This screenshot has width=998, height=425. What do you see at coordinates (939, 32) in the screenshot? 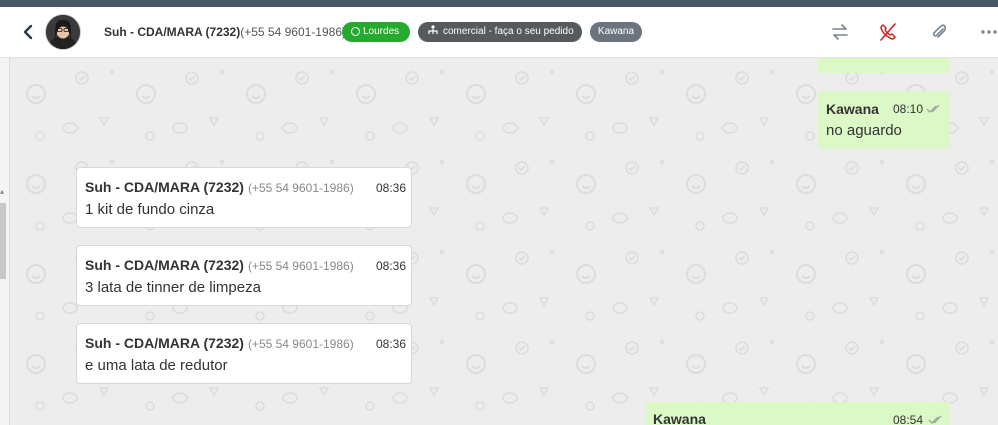
I see `paperclip-icon` at bounding box center [939, 32].